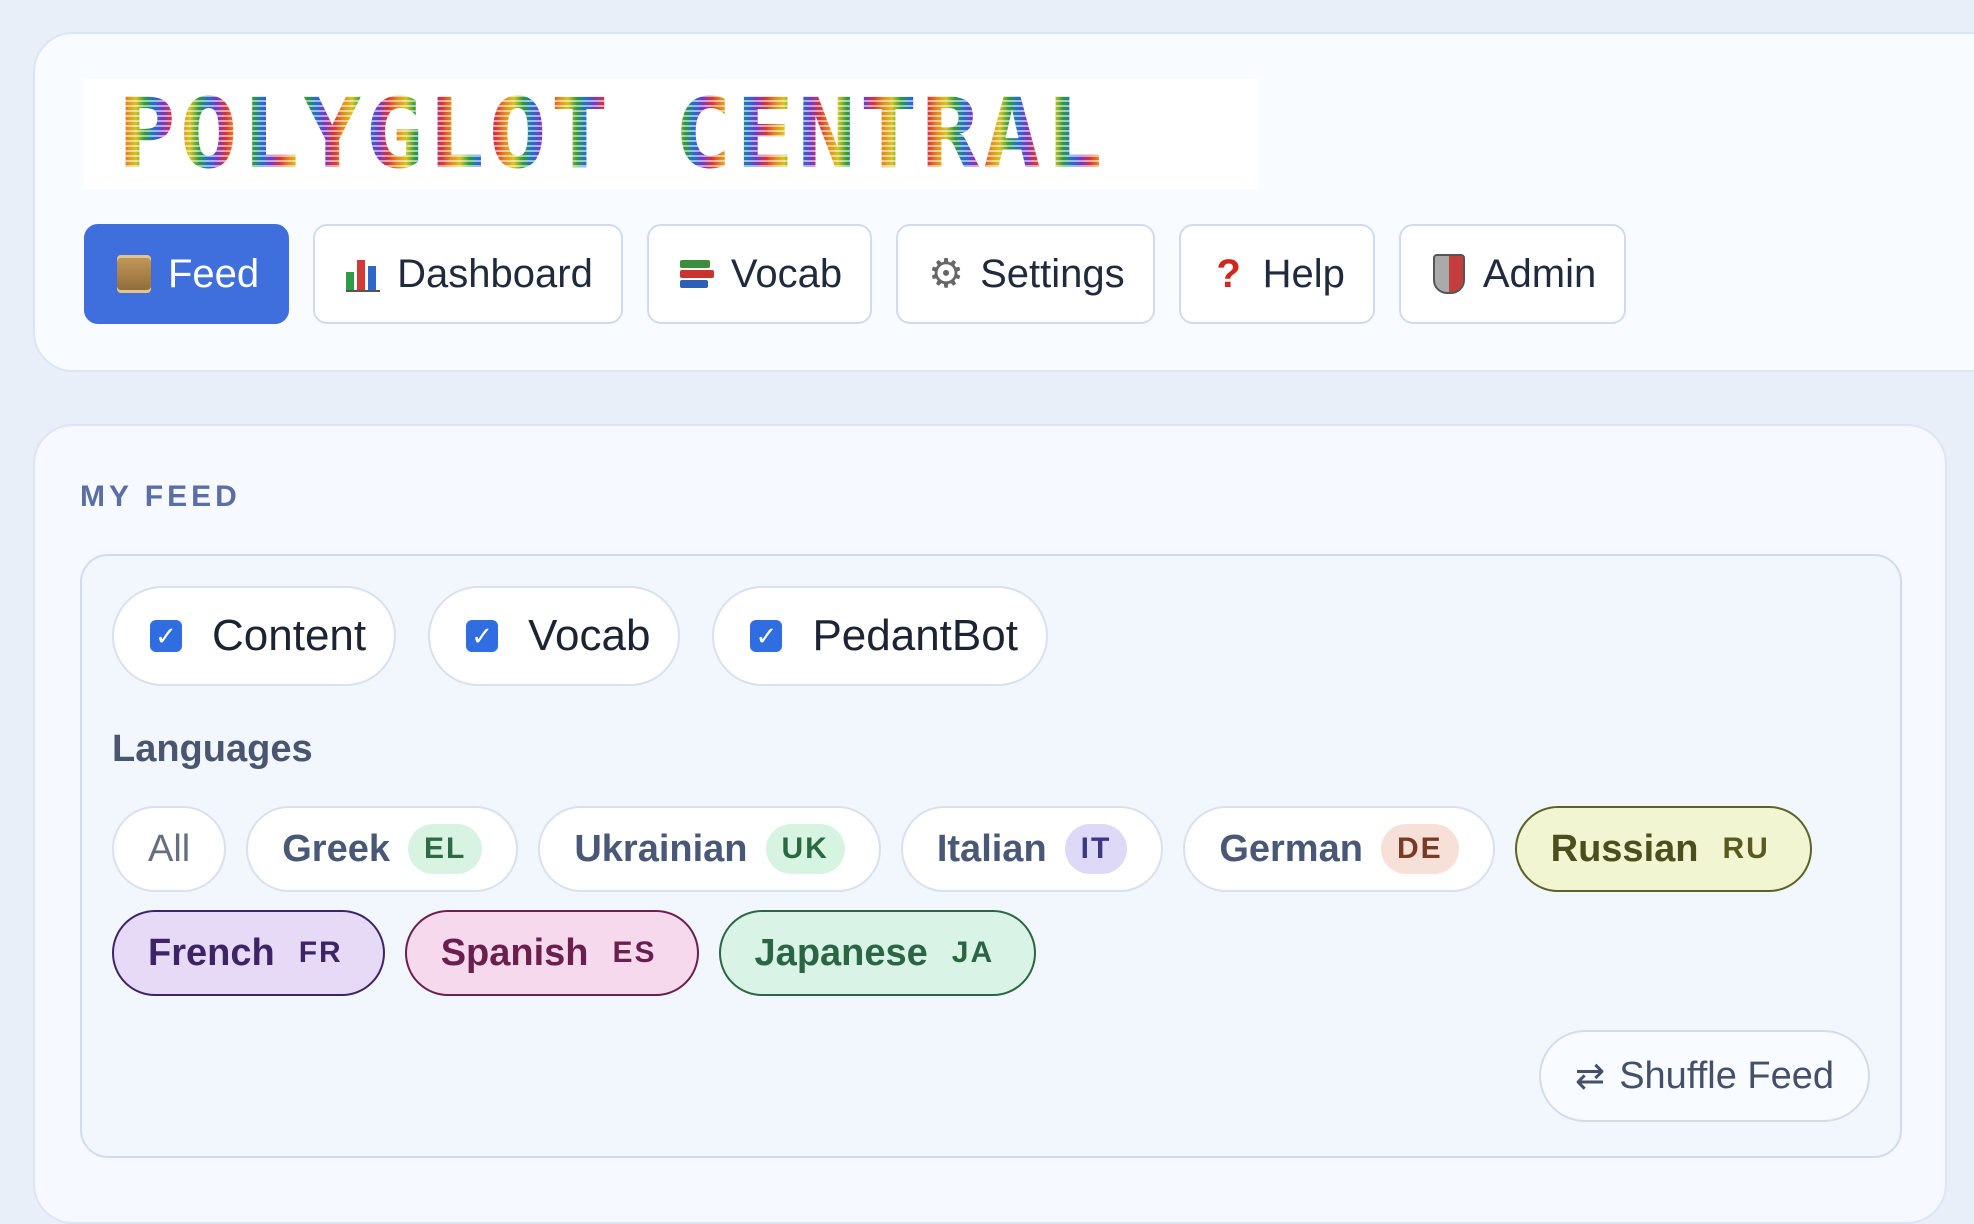 This screenshot has width=1974, height=1224. What do you see at coordinates (1291, 848) in the screenshot?
I see `language-name: German` at bounding box center [1291, 848].